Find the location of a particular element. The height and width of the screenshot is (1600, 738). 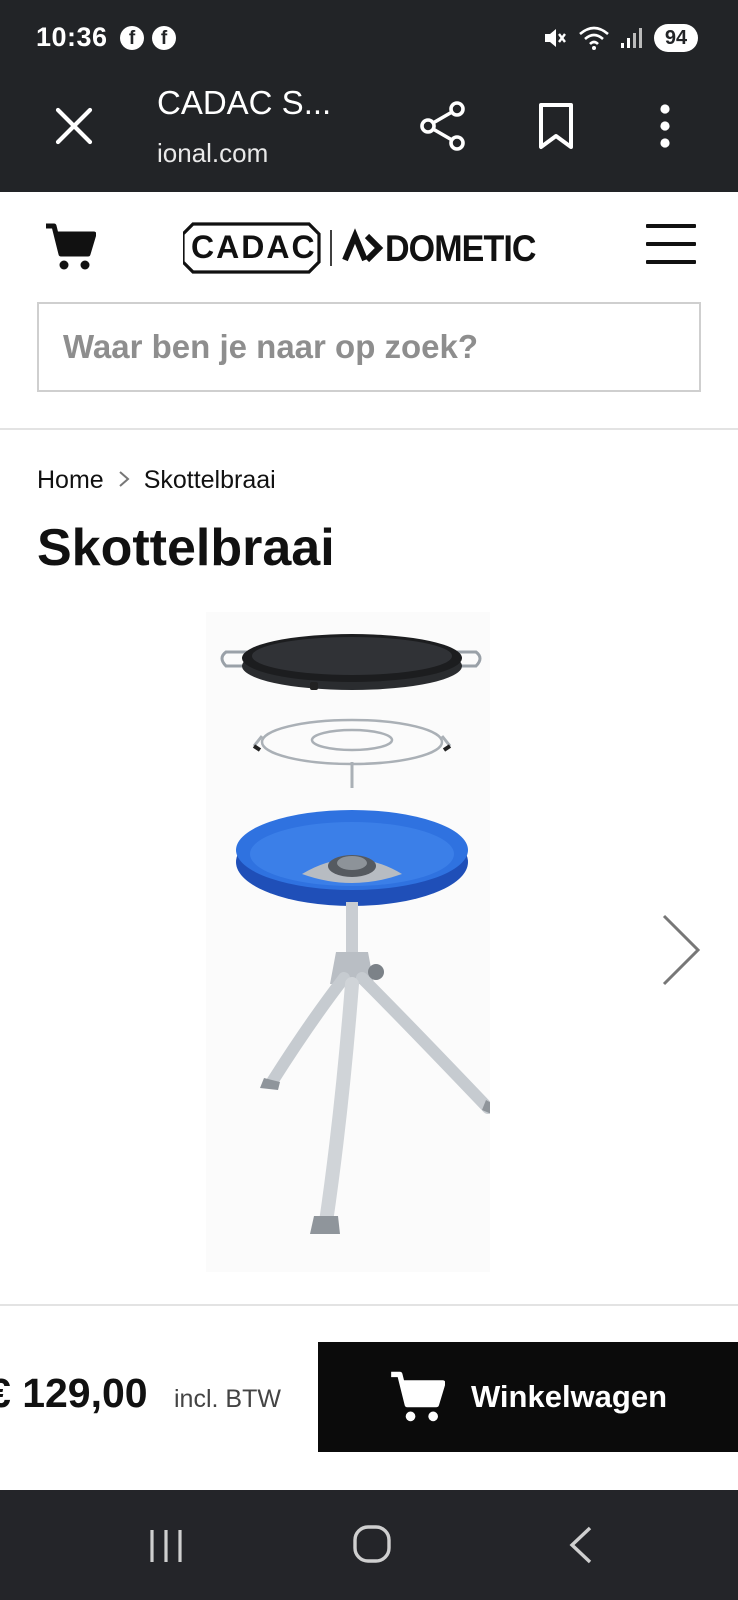

search-box is located at coordinates (369, 347).